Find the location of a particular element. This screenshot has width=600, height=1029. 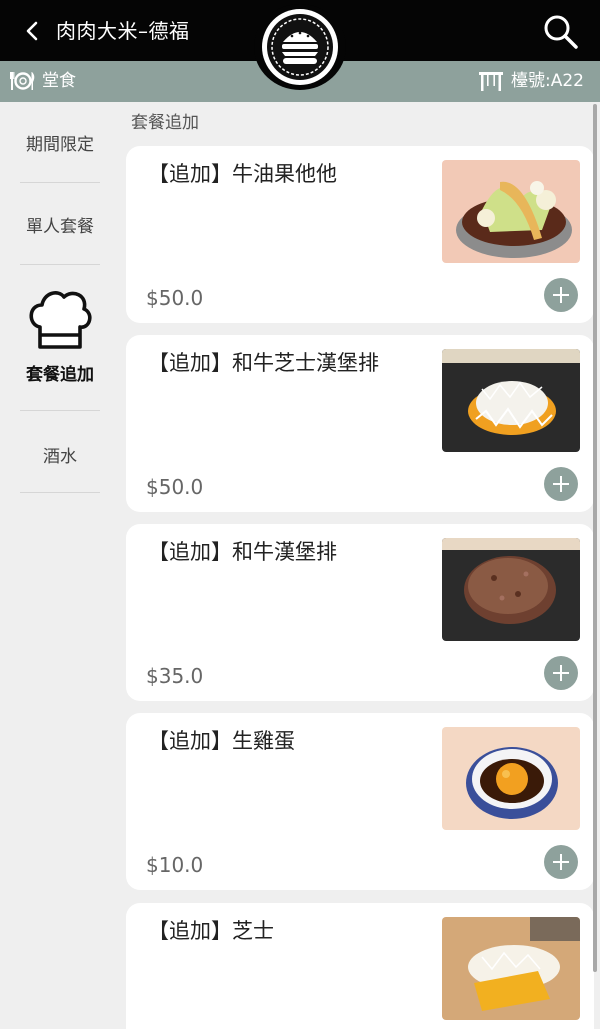

category-set-addon: 套餐追加 is located at coordinates (60, 372).